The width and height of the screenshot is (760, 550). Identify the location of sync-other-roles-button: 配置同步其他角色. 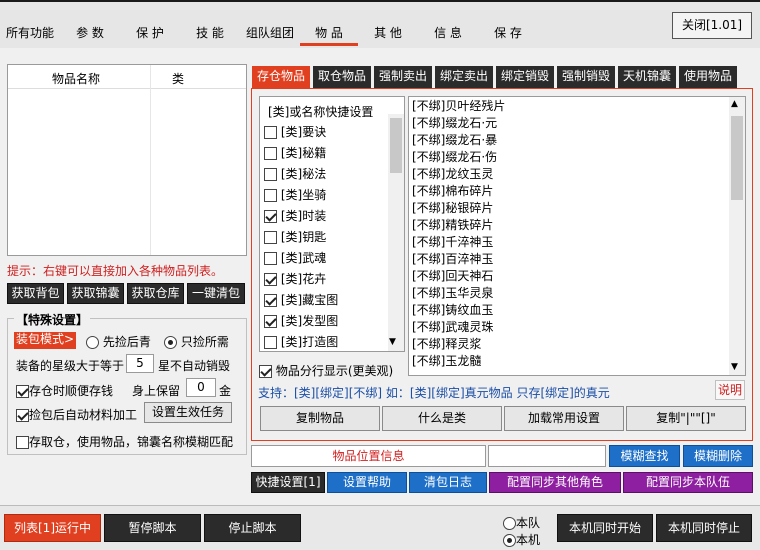
(555, 482).